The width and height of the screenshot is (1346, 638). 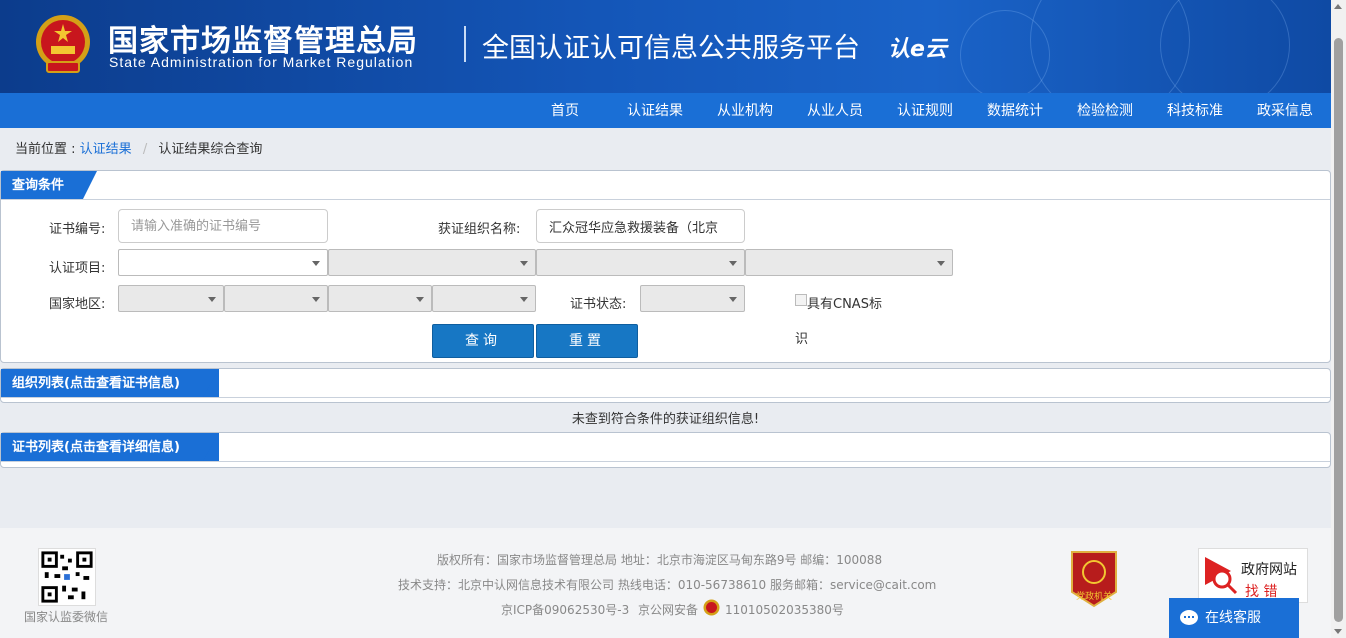 I want to click on platform-title: 全国认证认可信息公共服务平台, so click(x=671, y=48).